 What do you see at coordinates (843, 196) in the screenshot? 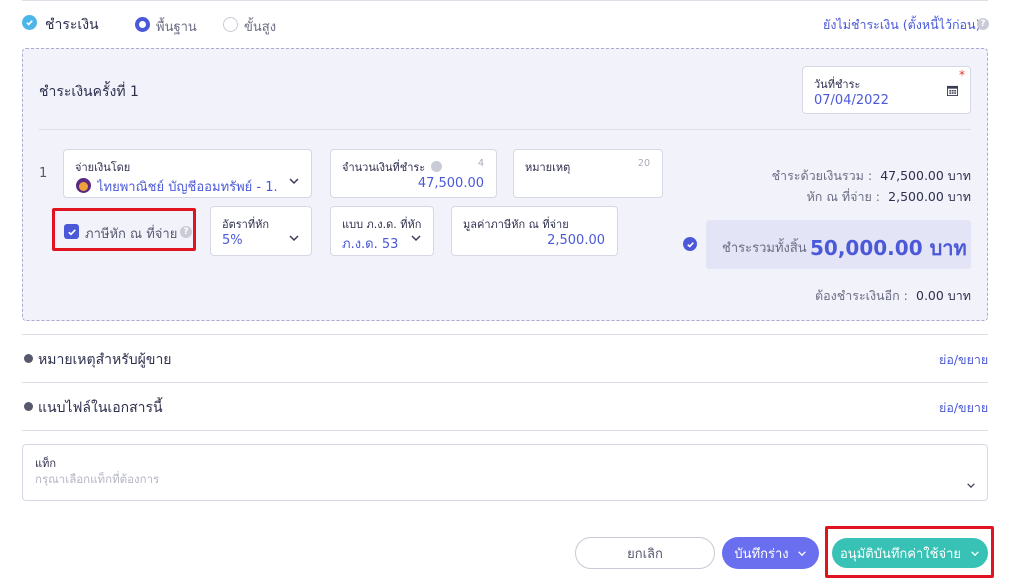
I see `withheld-label: หัก ณ ที่จ่าย :` at bounding box center [843, 196].